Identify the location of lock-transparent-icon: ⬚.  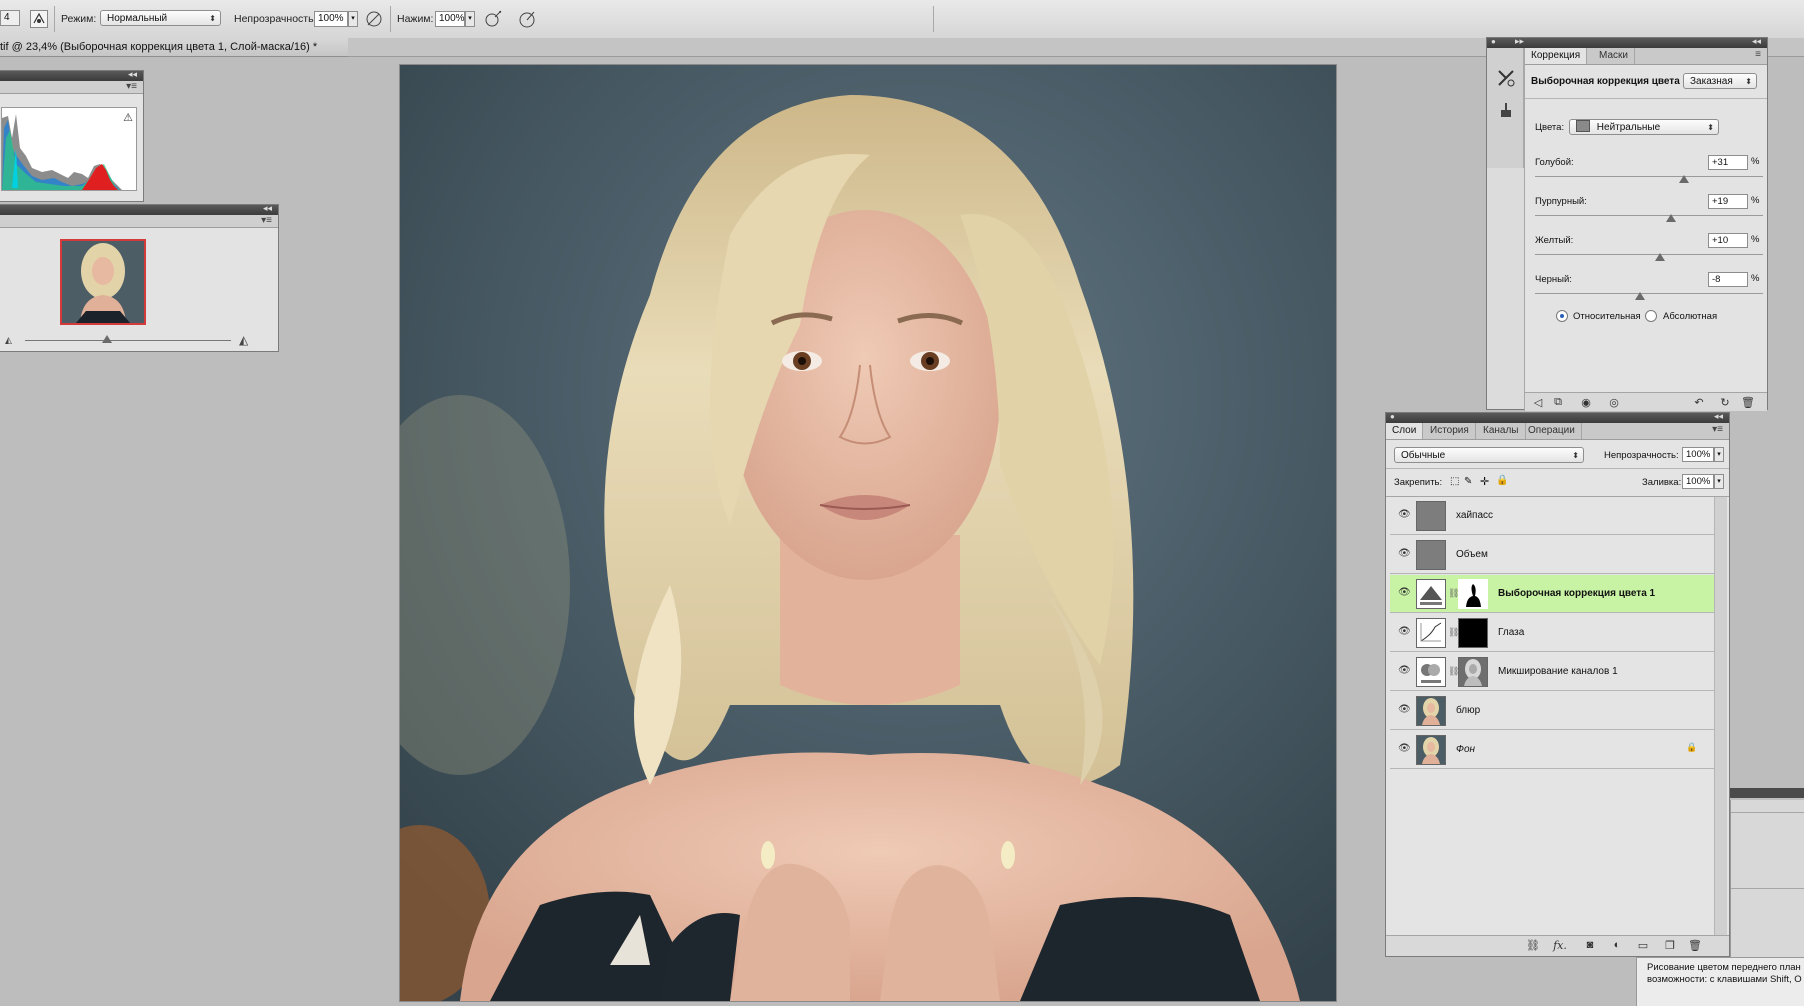
(1454, 481).